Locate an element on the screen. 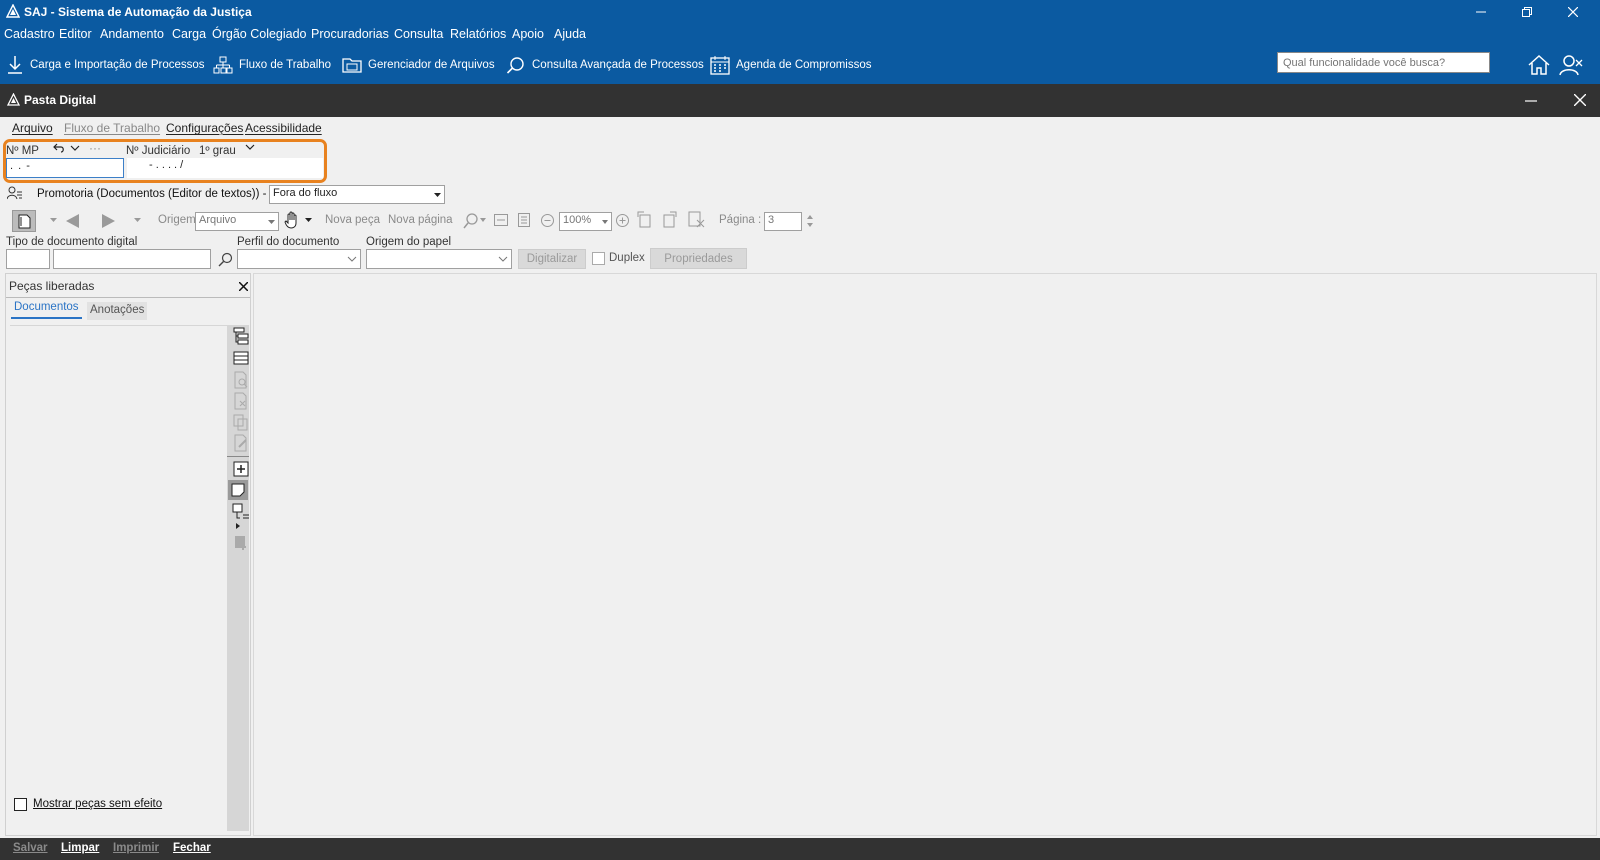 This screenshot has height=860, width=1600. doc-type-input is located at coordinates (132, 259).